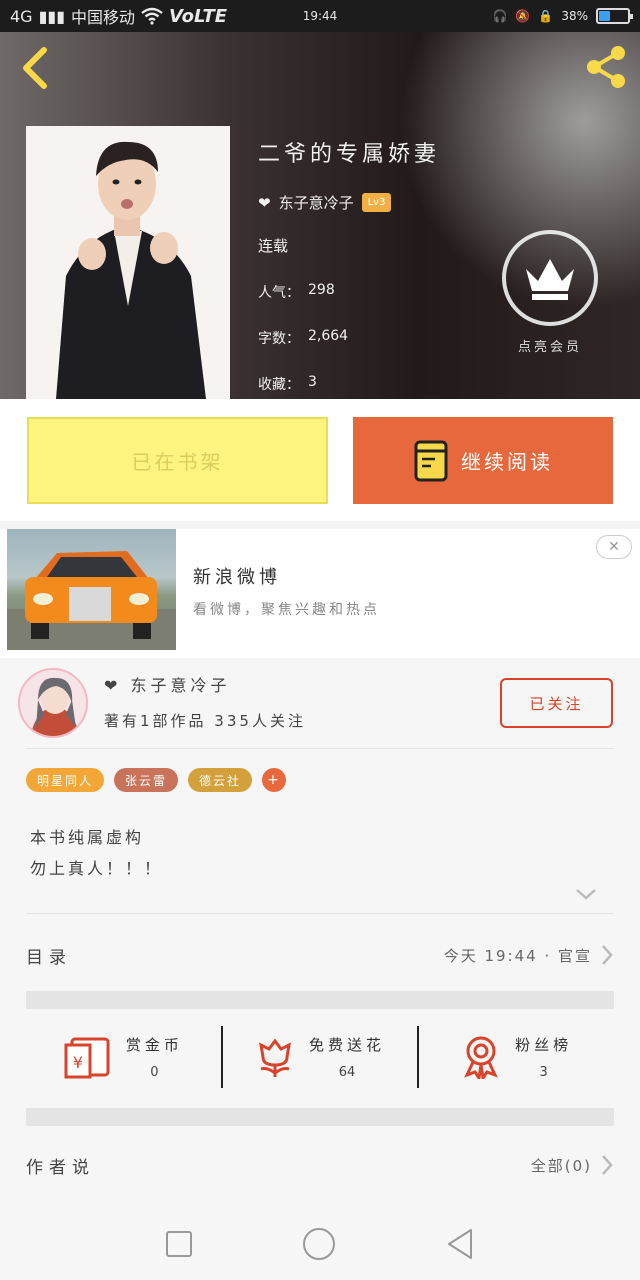 The height and width of the screenshot is (1280, 640). Describe the element at coordinates (507, 462) in the screenshot. I see `continue-reading-label: 继续阅读` at that location.